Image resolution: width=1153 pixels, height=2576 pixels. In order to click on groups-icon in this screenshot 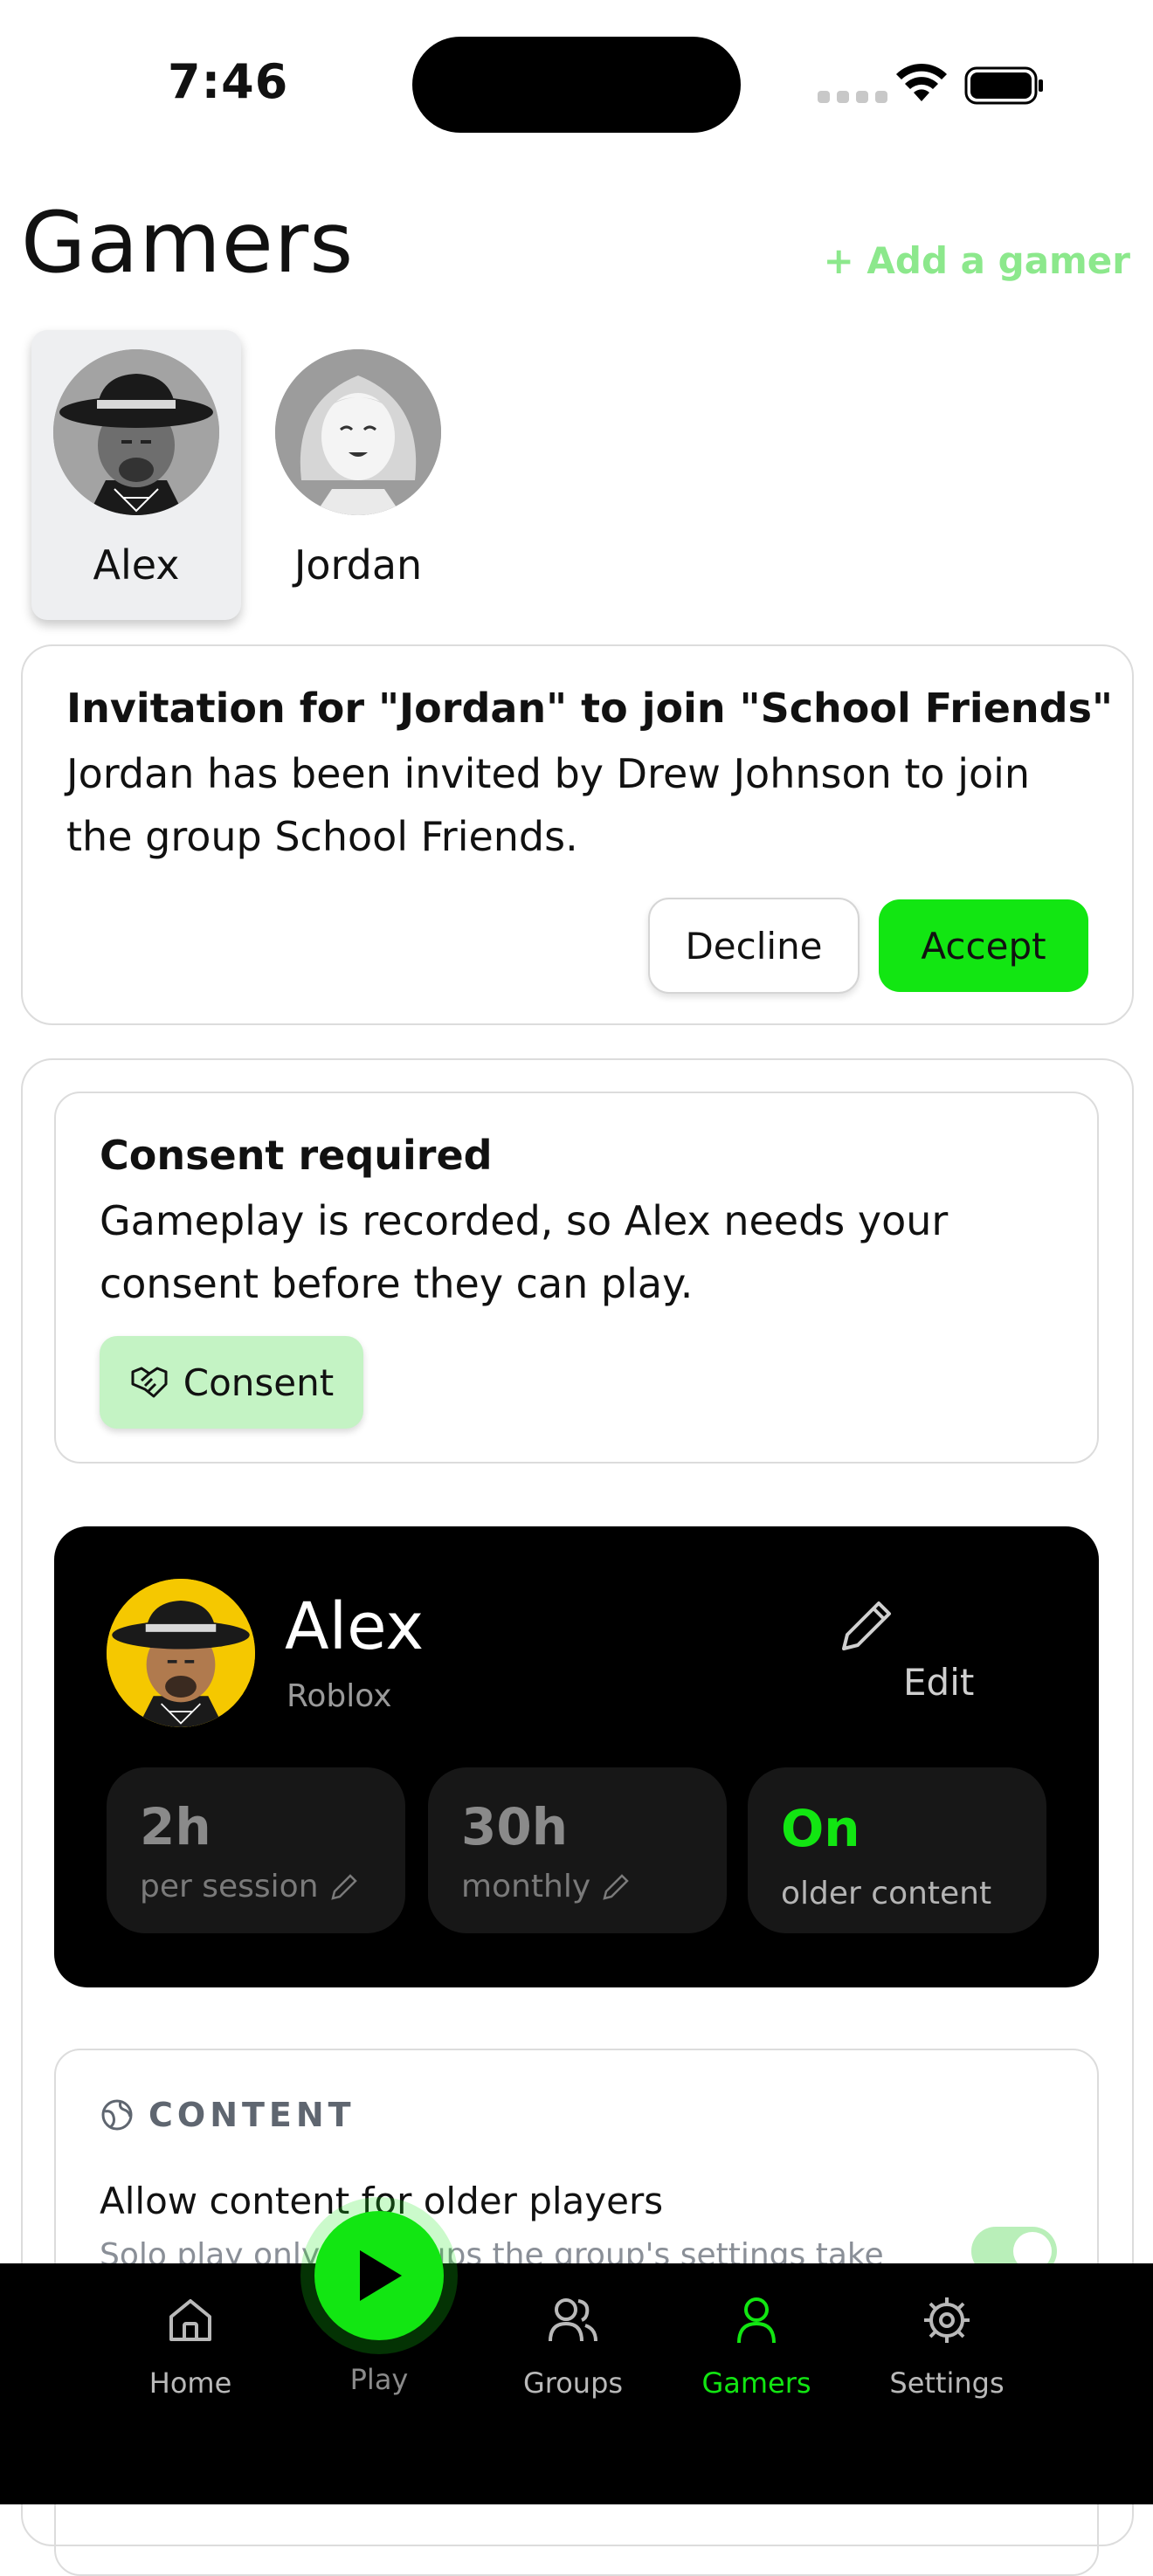, I will do `click(573, 2320)`.